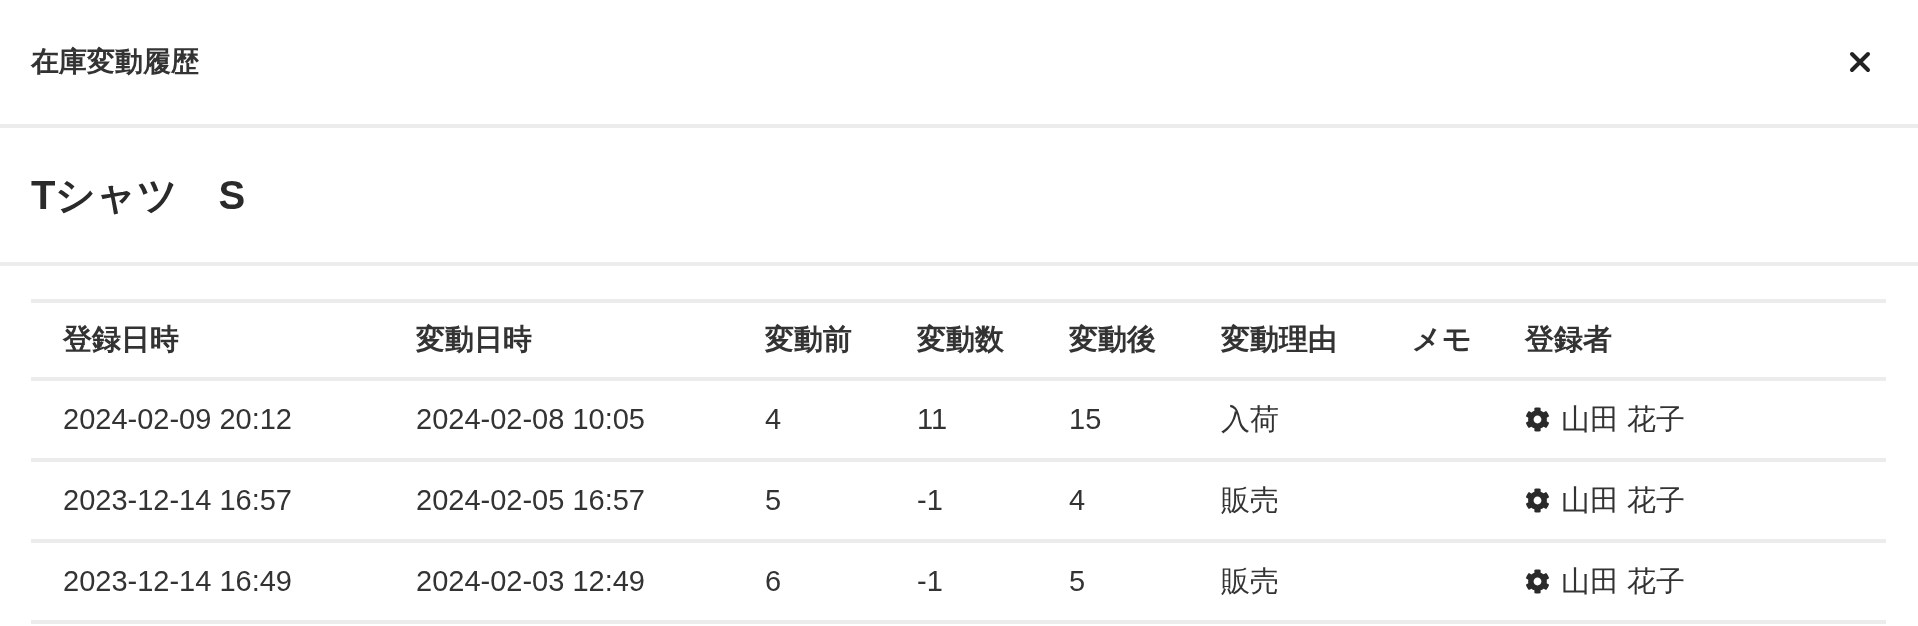 Image resolution: width=1918 pixels, height=626 pixels. Describe the element at coordinates (207, 581) in the screenshot. I see `table-cell: 2023-12-14 16:49` at that location.